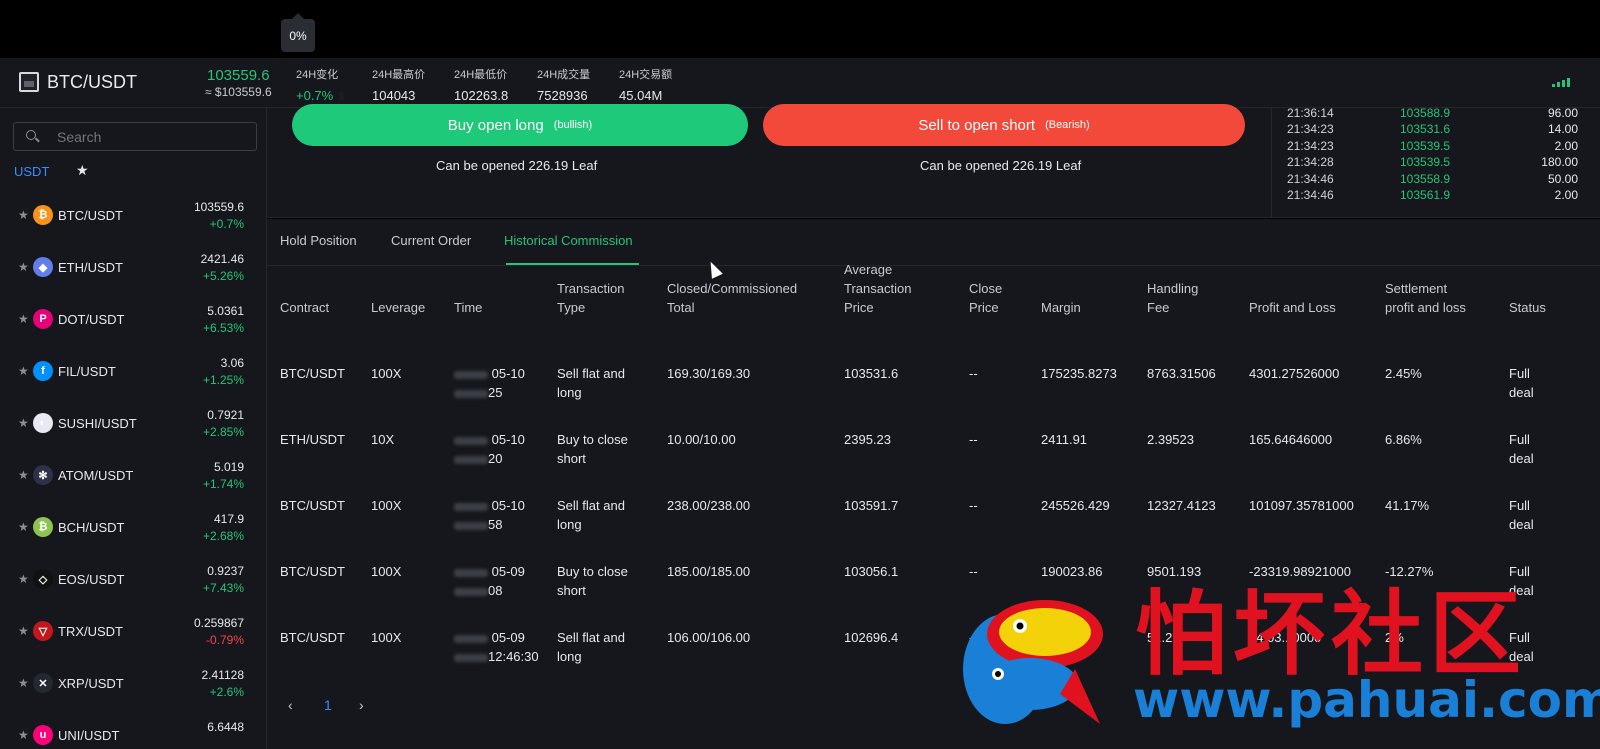 The height and width of the screenshot is (749, 1600). What do you see at coordinates (91, 683) in the screenshot?
I see `coin-name: XRP/USDT` at bounding box center [91, 683].